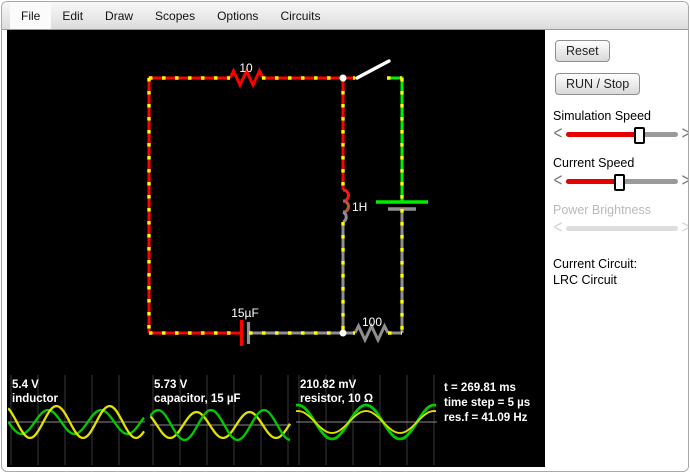 This screenshot has height=473, width=690. Describe the element at coordinates (220, 420) in the screenshot. I see `scope-capacitor: 5.73 V capacitor, 15 µF` at that location.